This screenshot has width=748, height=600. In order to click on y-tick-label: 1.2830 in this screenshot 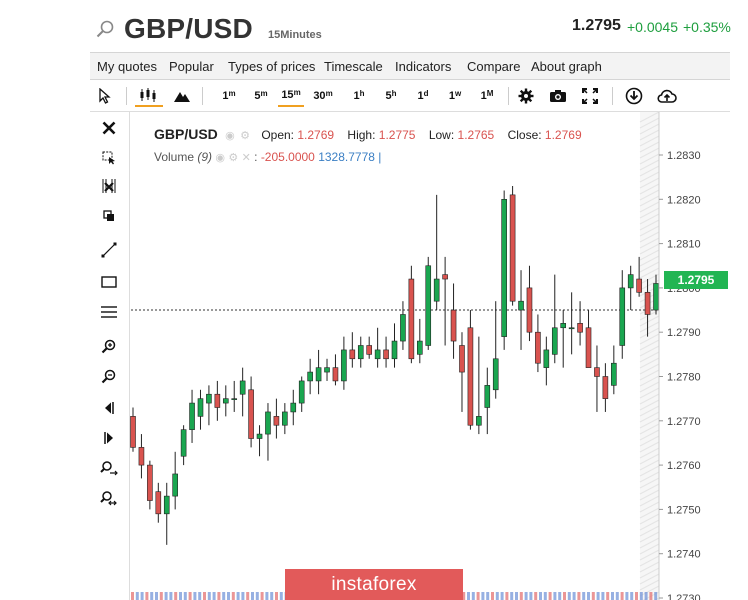, I will do `click(684, 156)`.